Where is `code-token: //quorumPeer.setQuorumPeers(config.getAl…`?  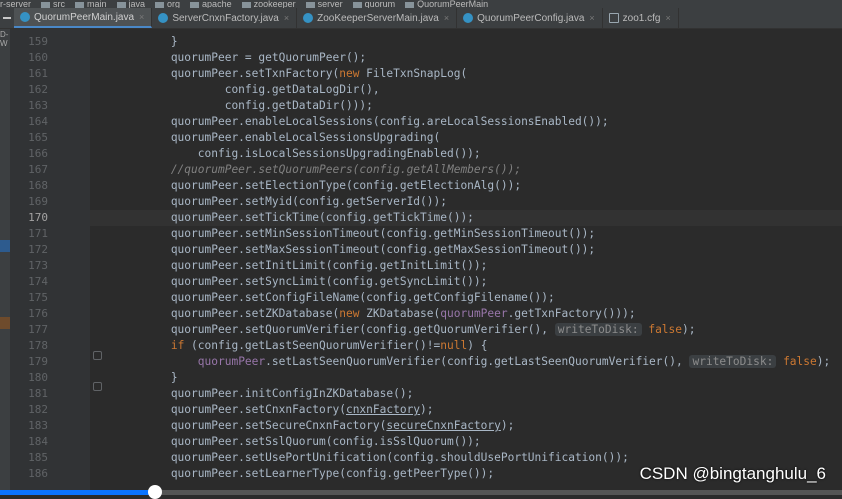
code-token: //quorumPeer.setQuorumPeers(config.getAl… is located at coordinates (306, 169).